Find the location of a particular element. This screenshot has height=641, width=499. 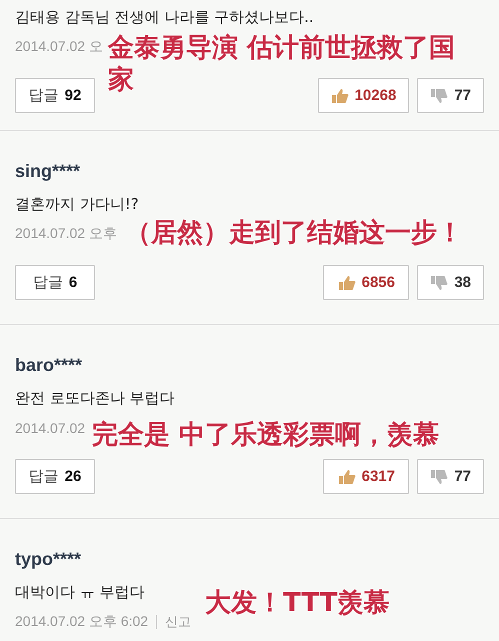

reply-button: 답글 6 is located at coordinates (55, 282).